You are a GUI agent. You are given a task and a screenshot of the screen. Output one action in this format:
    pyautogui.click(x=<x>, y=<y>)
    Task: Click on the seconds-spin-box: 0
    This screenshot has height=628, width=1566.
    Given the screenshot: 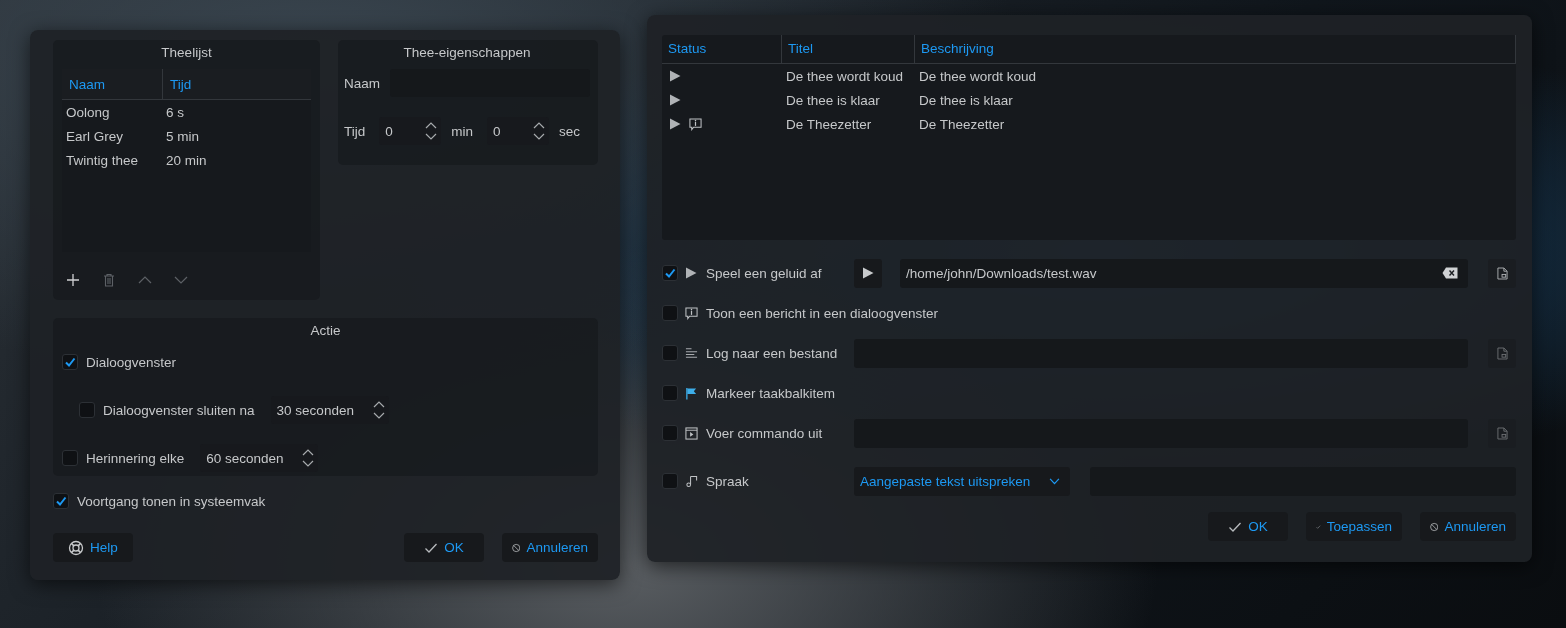 What is the action you would take?
    pyautogui.click(x=518, y=131)
    